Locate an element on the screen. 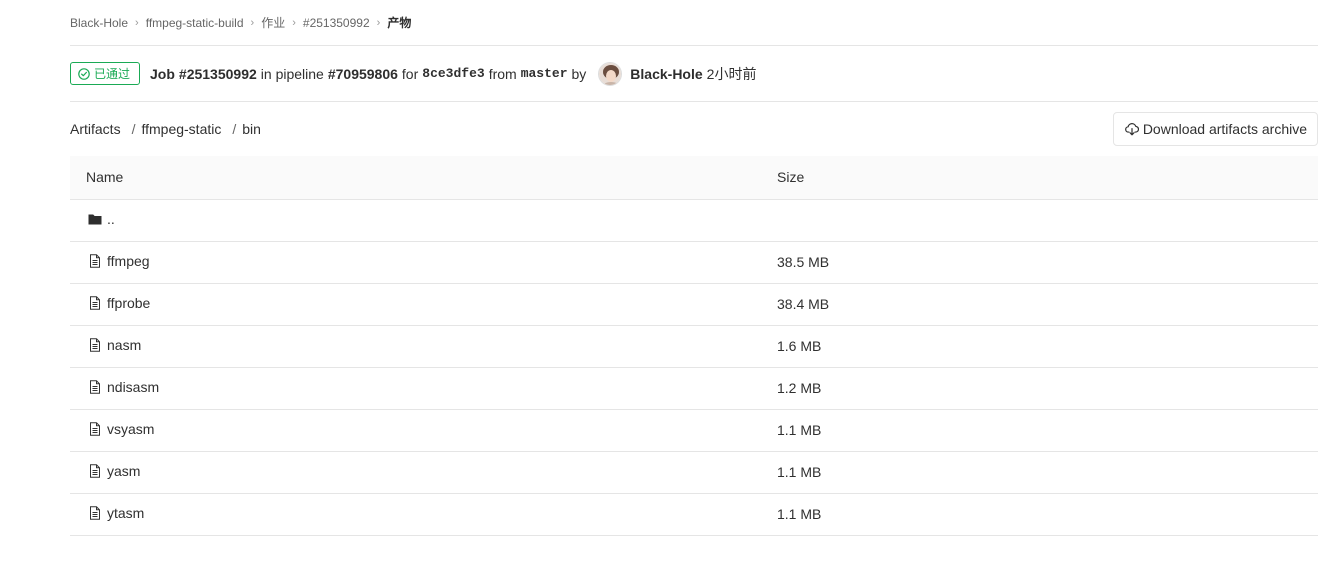 The image size is (1337, 578). download-button-label: Download artifacts archive is located at coordinates (1224, 129).